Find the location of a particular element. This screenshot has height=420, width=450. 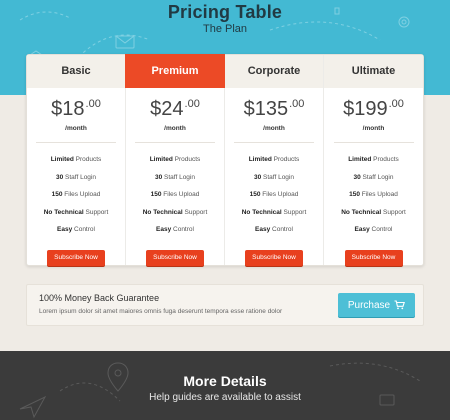

page-title: Pricing Table is located at coordinates (225, 12).